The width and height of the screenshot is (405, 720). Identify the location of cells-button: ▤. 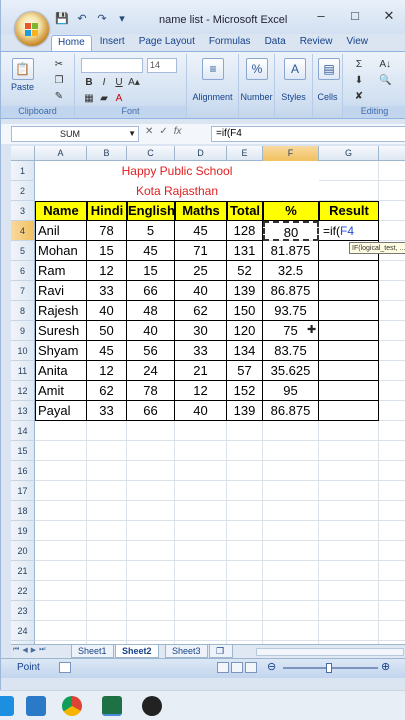
(329, 70).